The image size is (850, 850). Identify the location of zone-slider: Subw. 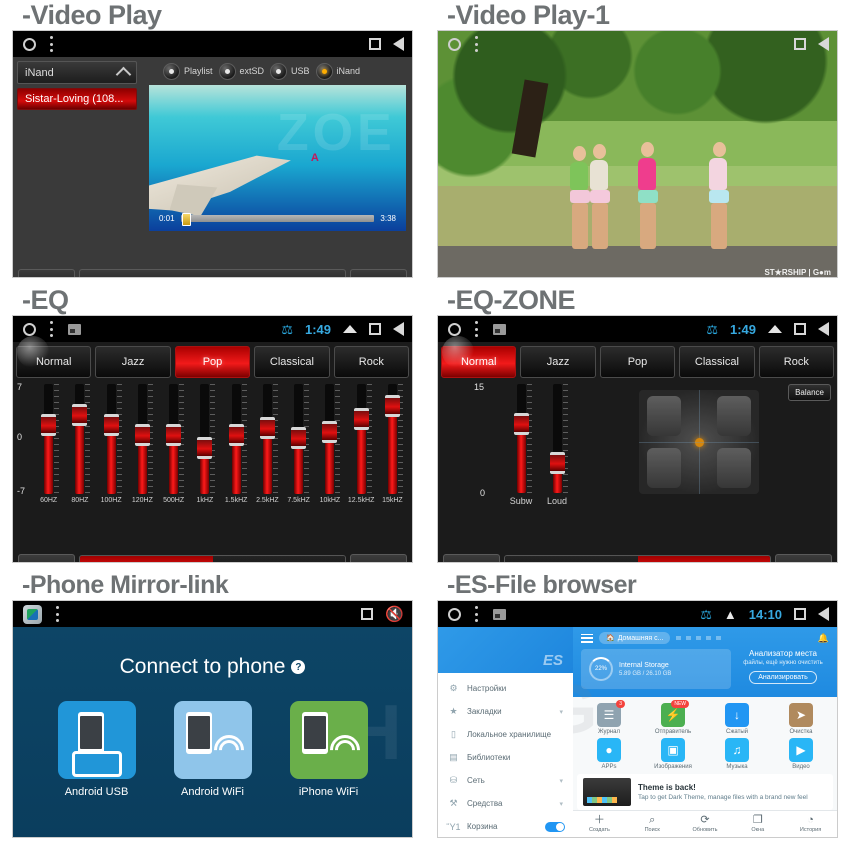
(521, 445).